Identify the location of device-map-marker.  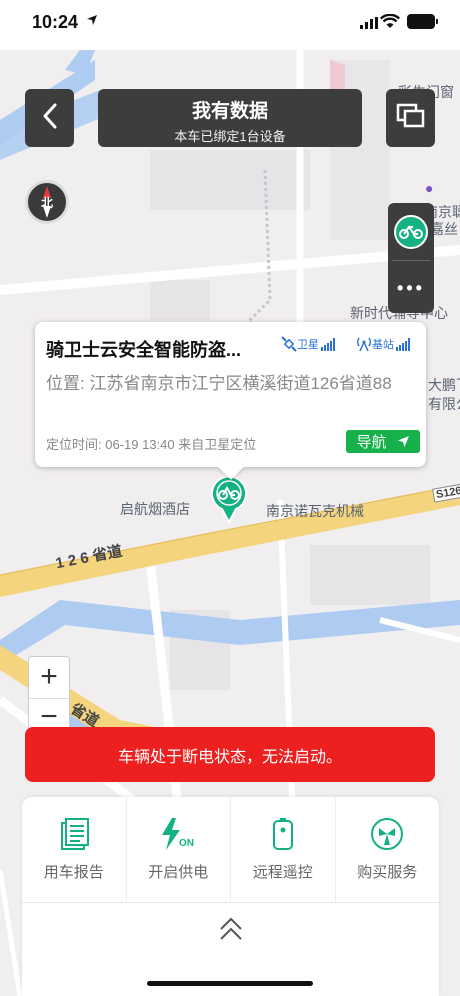
(229, 499).